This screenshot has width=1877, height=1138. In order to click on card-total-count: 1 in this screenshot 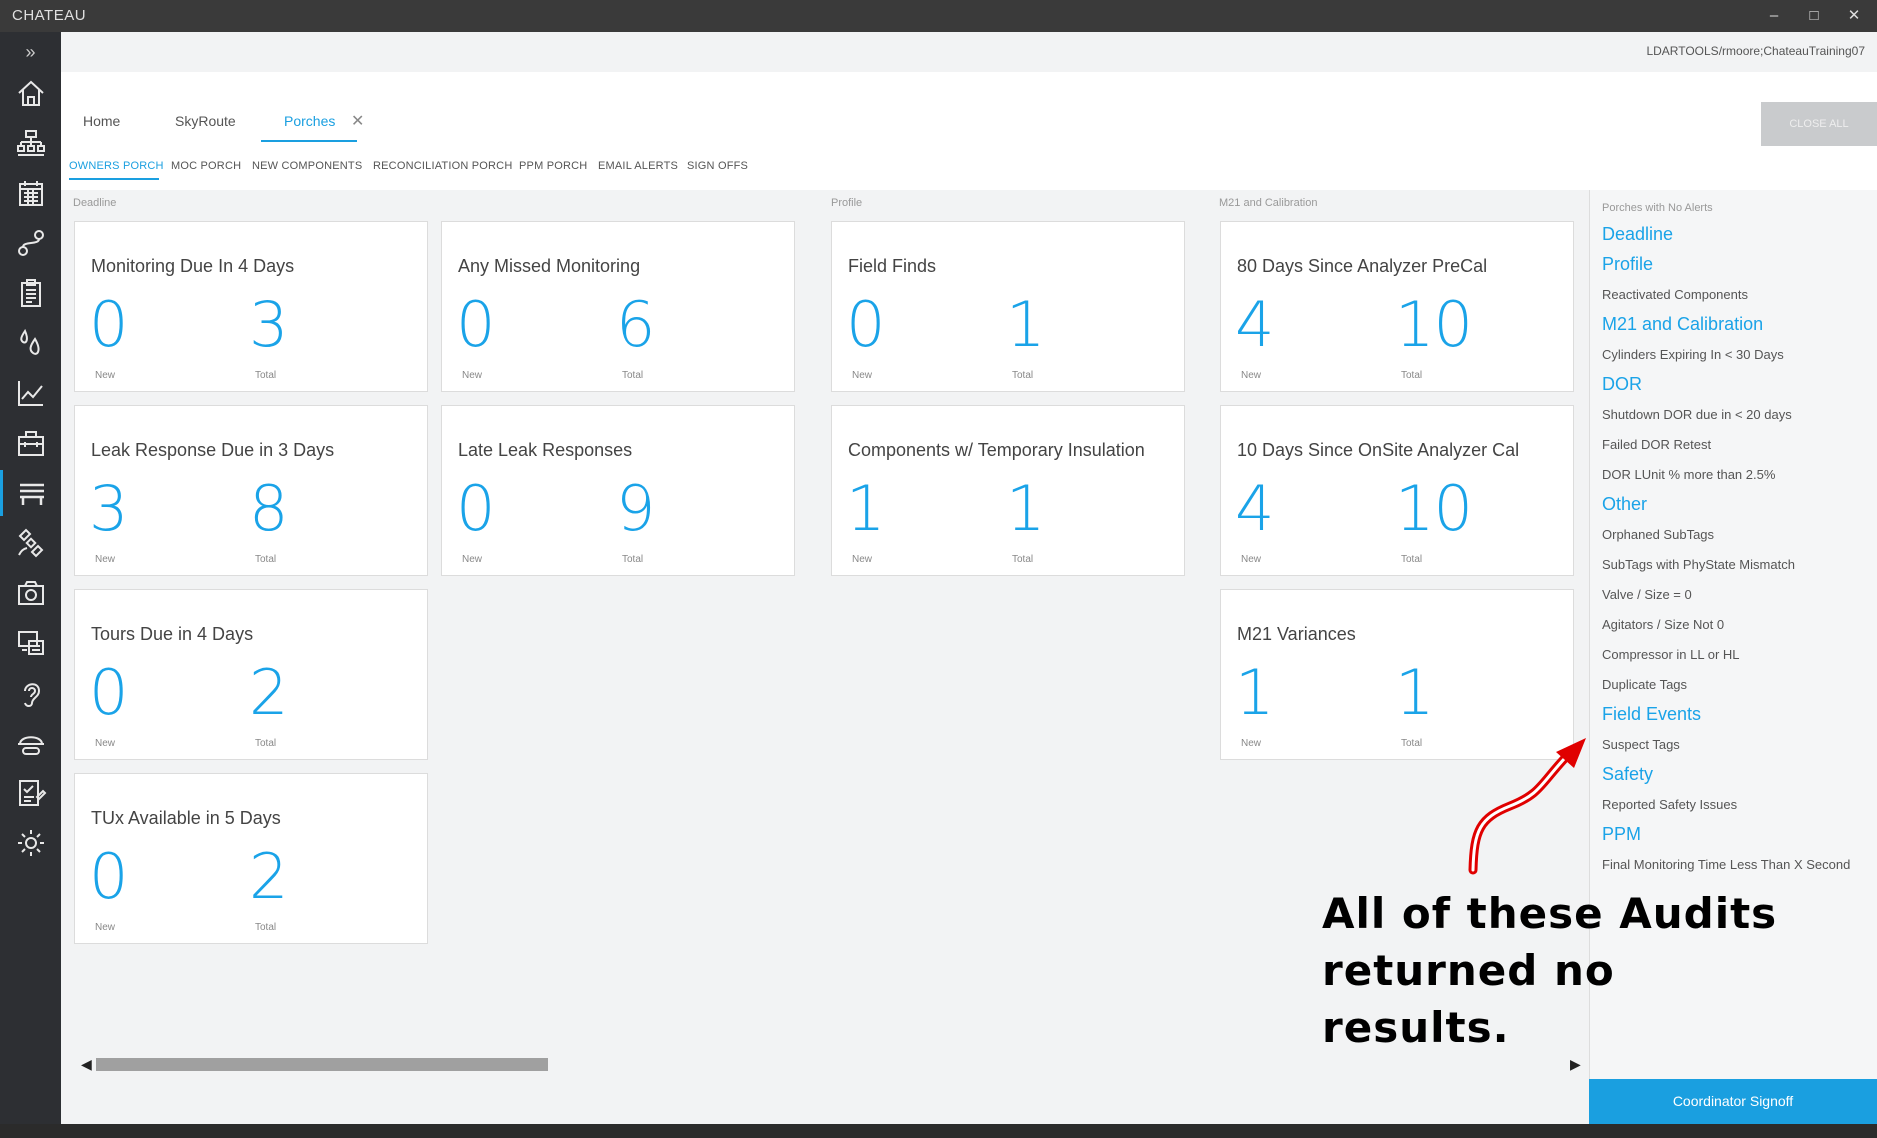, I will do `click(1025, 324)`.